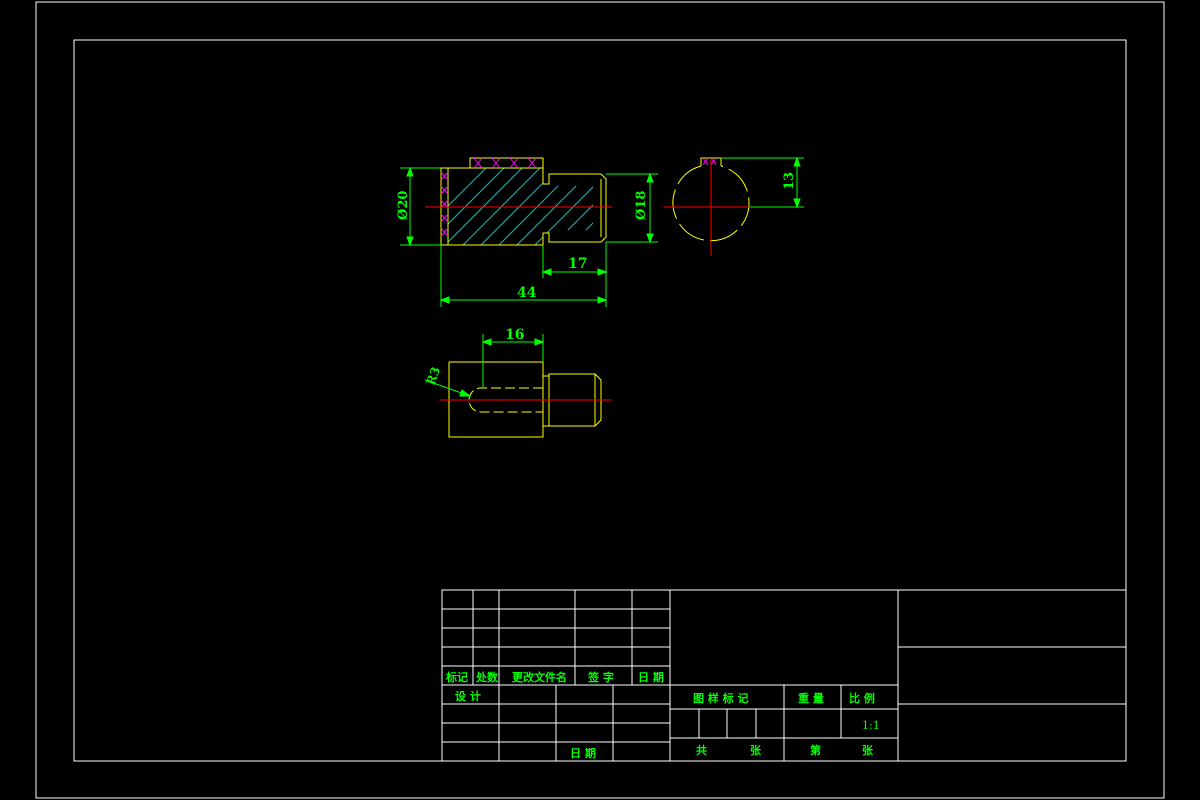 The image size is (1200, 800). Describe the element at coordinates (701, 750) in the screenshot. I see `label-total: 共` at that location.